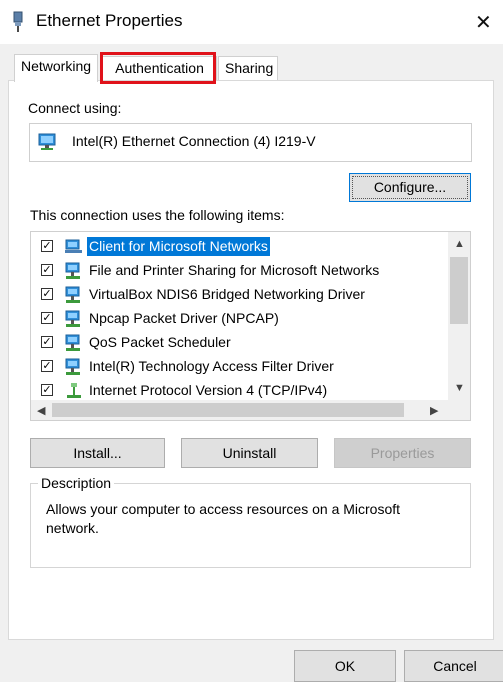 The height and width of the screenshot is (682, 503). What do you see at coordinates (73, 246) in the screenshot?
I see `network-client-icon` at bounding box center [73, 246].